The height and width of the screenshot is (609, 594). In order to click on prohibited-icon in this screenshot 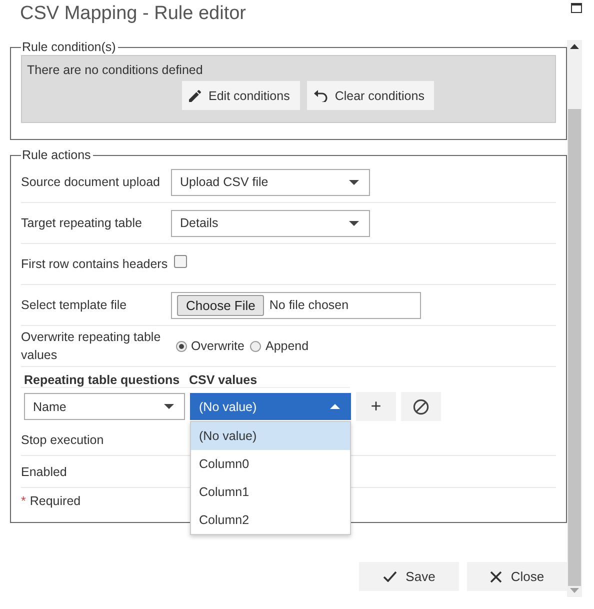, I will do `click(421, 406)`.